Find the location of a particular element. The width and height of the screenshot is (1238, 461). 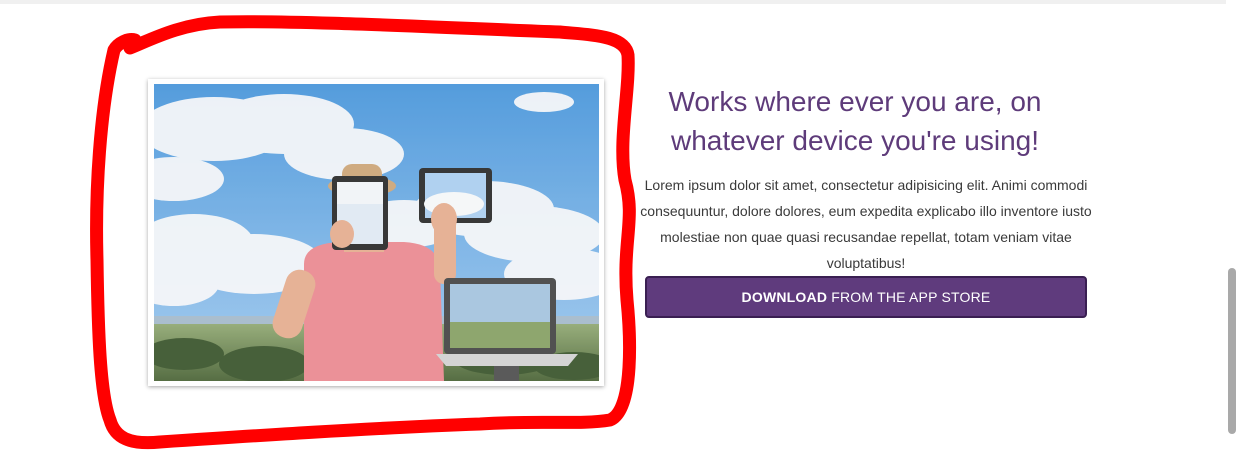

top-divider is located at coordinates (619, 2).